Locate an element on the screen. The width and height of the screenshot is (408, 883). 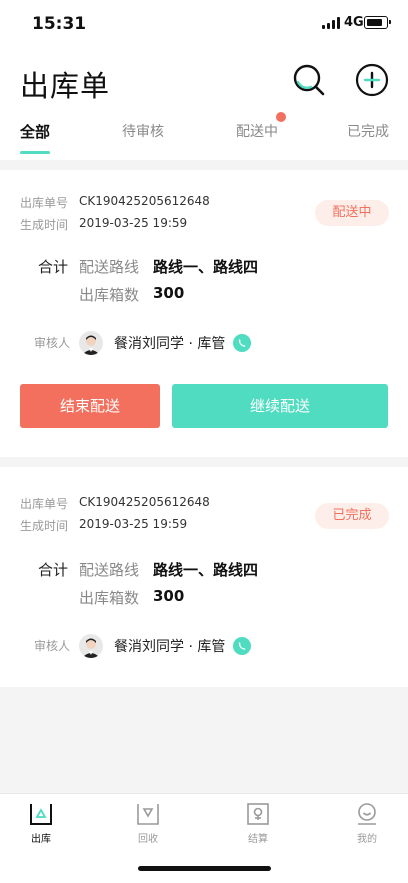
tabbar-label: 出库 is located at coordinates (41, 839).